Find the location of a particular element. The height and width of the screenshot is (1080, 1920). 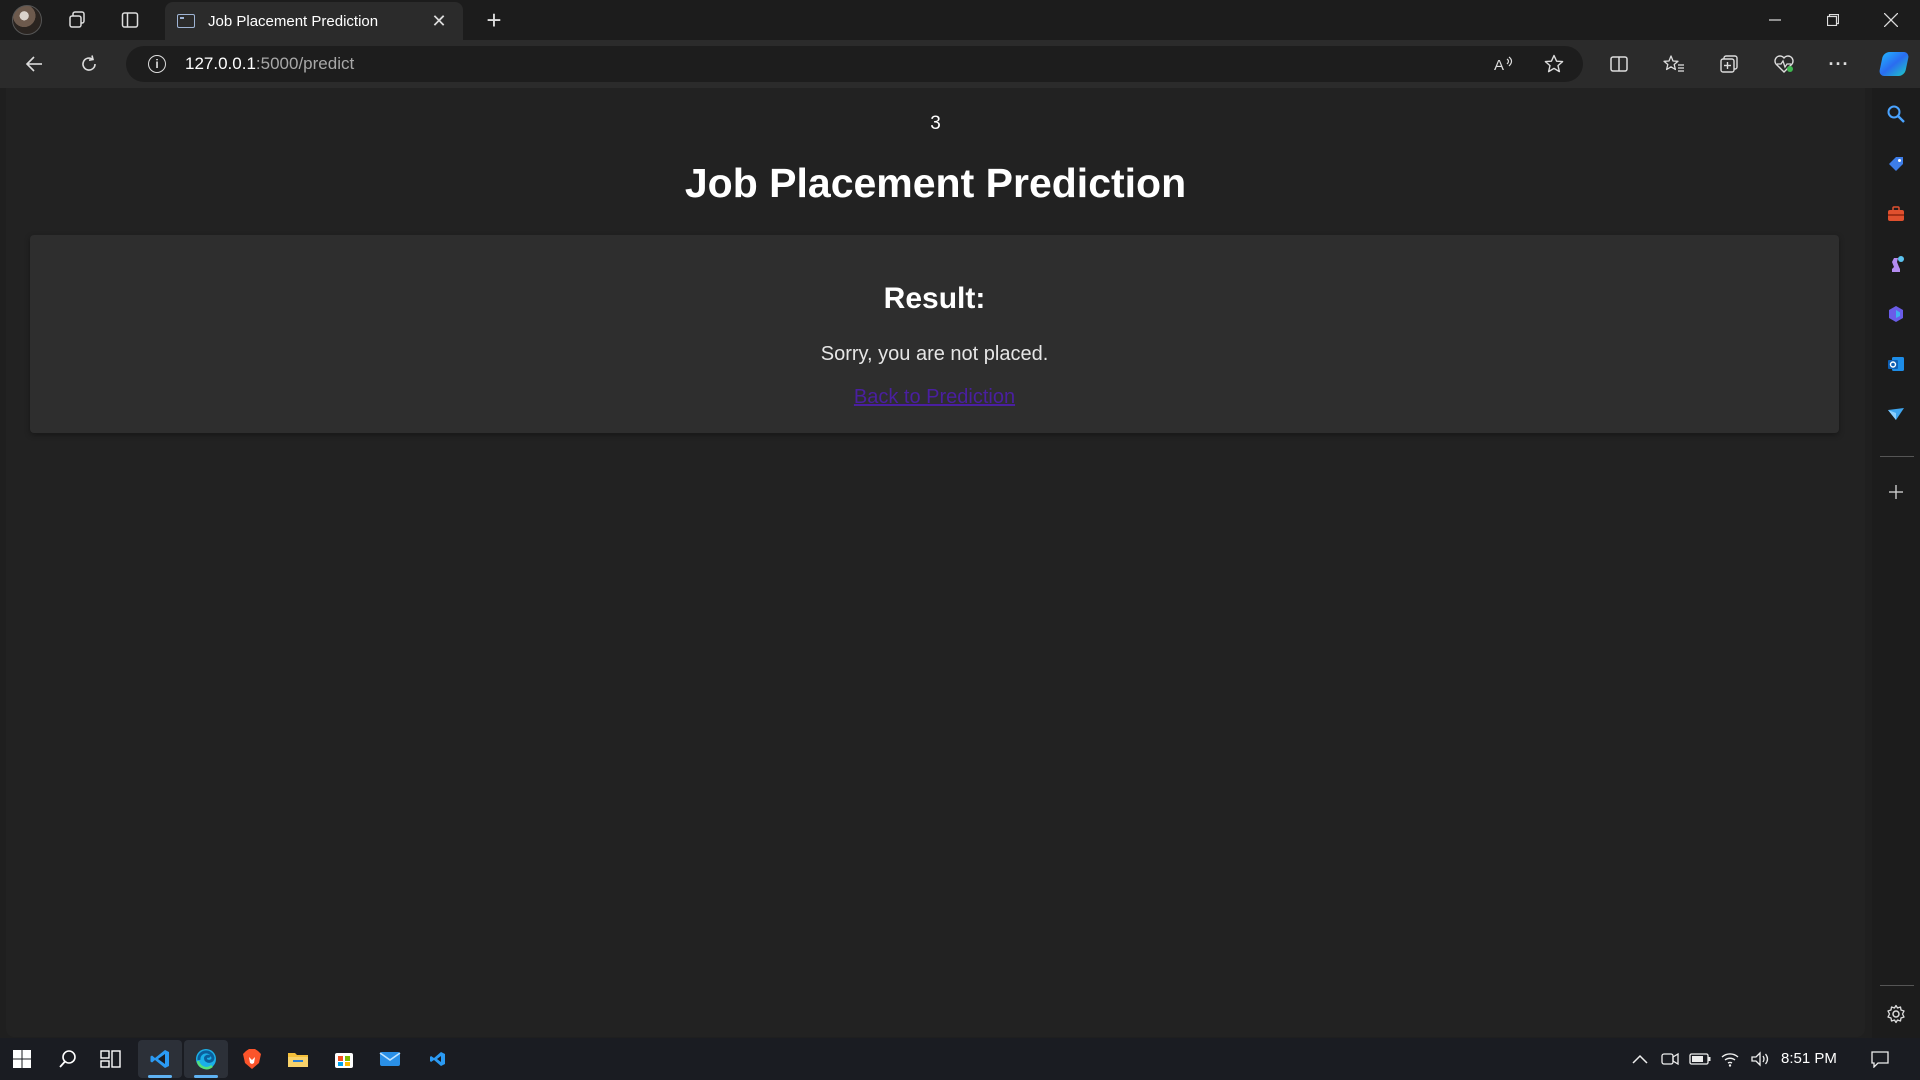

task-view-icon is located at coordinates (110, 1059).